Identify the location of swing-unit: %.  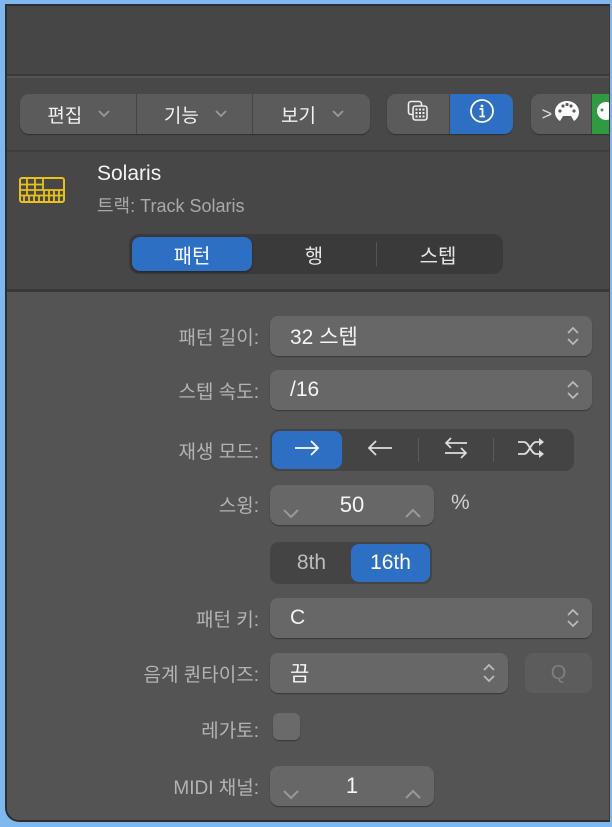
(460, 502).